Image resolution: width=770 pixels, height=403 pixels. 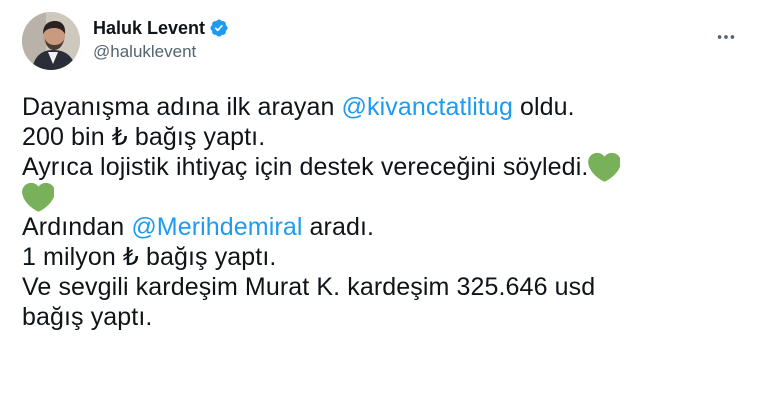 I want to click on mention-link: @kivanctatlitug, so click(x=427, y=107).